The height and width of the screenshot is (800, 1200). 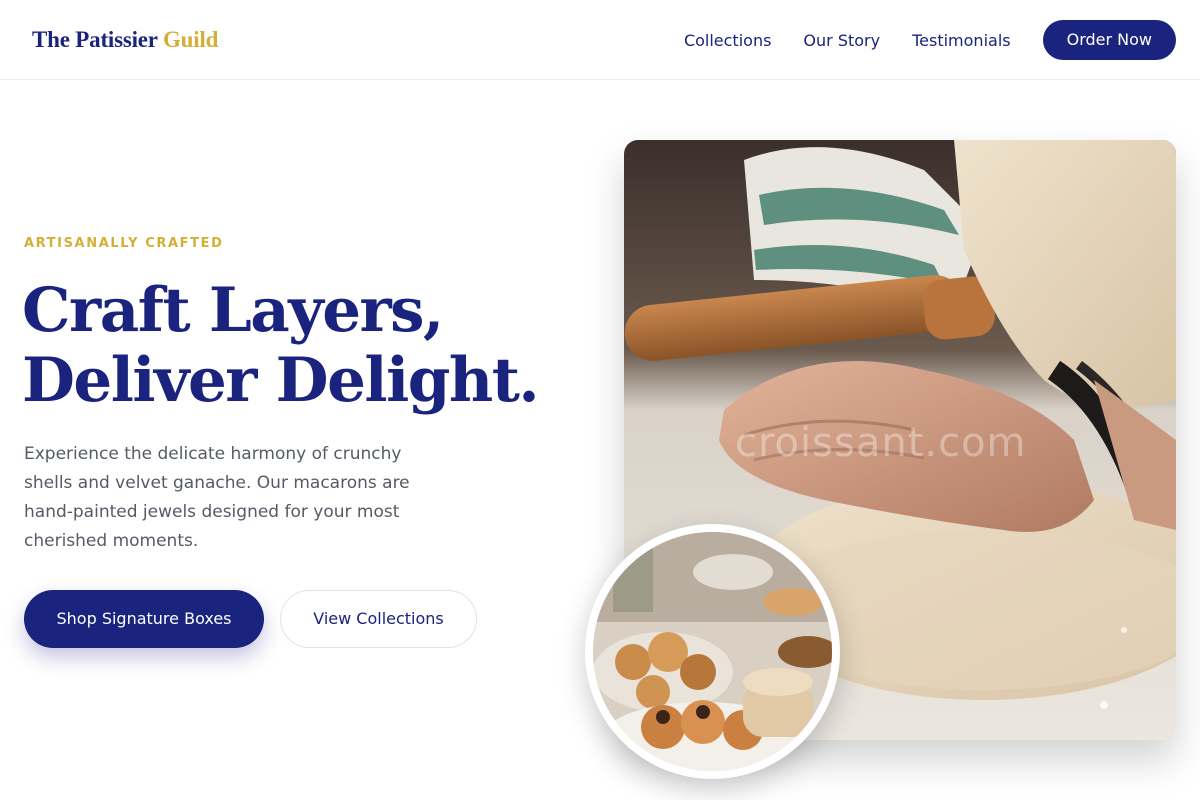 I want to click on hero-headline-line-1: Craft Layers,, so click(x=233, y=310).